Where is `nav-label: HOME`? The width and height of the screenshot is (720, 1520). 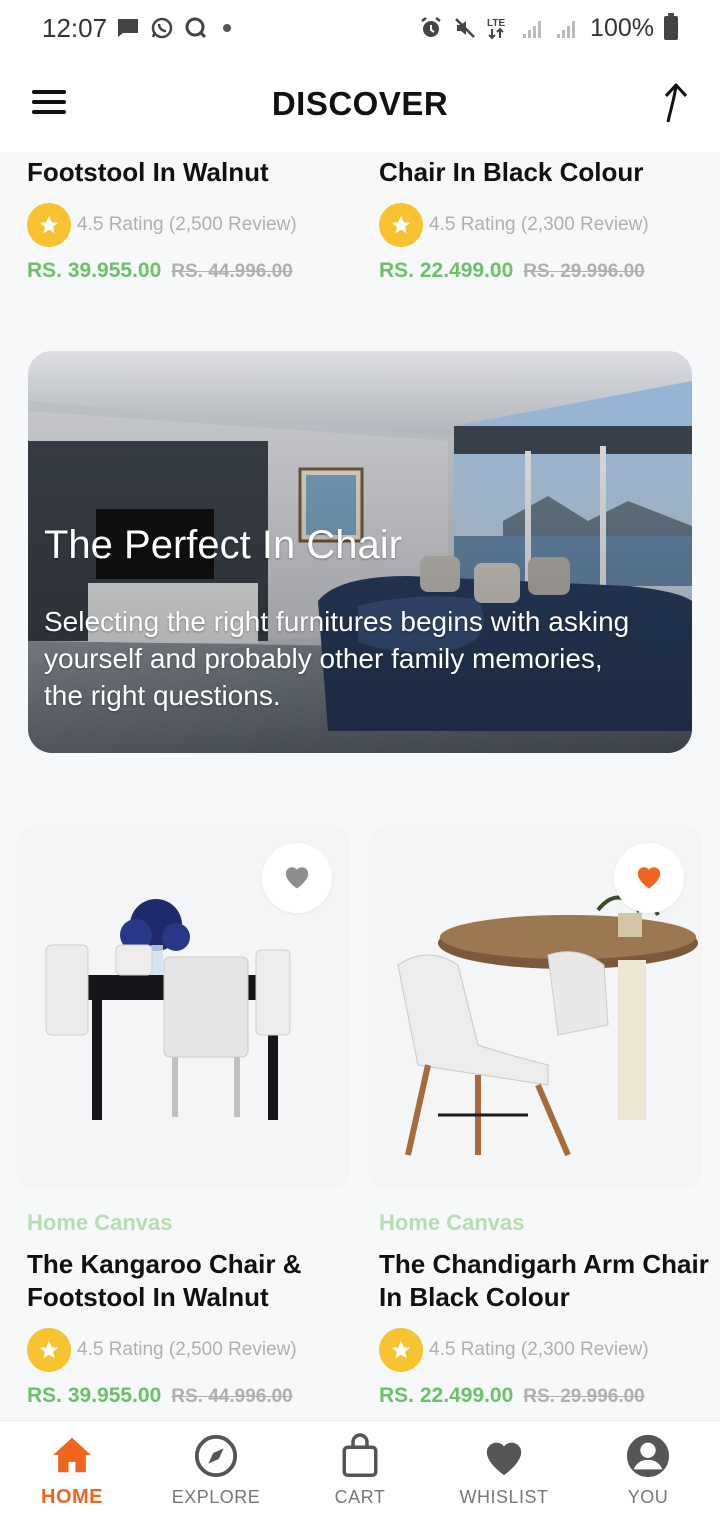
nav-label: HOME is located at coordinates (72, 1497).